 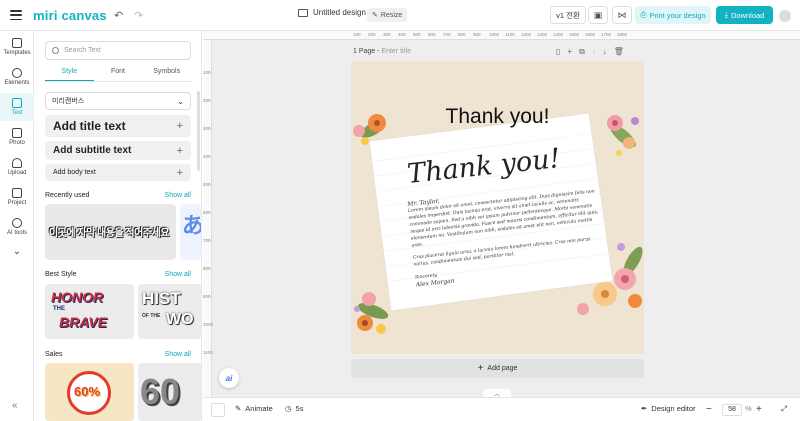 What do you see at coordinates (17, 133) in the screenshot?
I see `photo-icon` at bounding box center [17, 133].